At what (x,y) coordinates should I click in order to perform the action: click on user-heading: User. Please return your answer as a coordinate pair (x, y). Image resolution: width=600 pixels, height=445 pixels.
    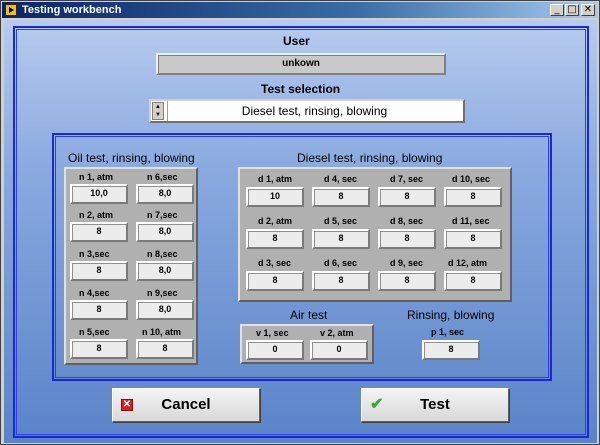
    Looking at the image, I should click on (296, 41).